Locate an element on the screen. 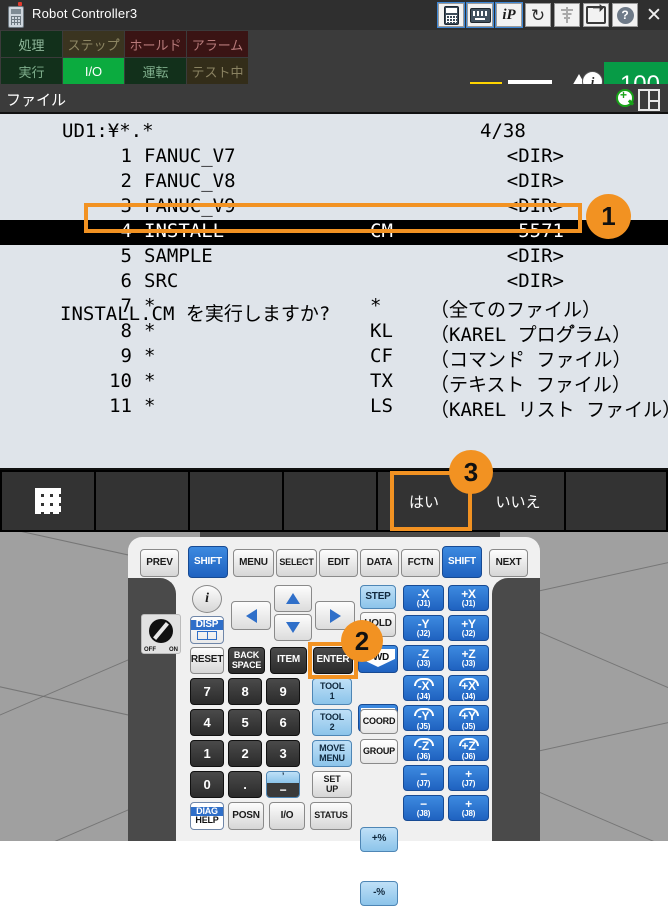 Image resolution: width=668 pixels, height=906 pixels. disp-key: DISP is located at coordinates (207, 630).